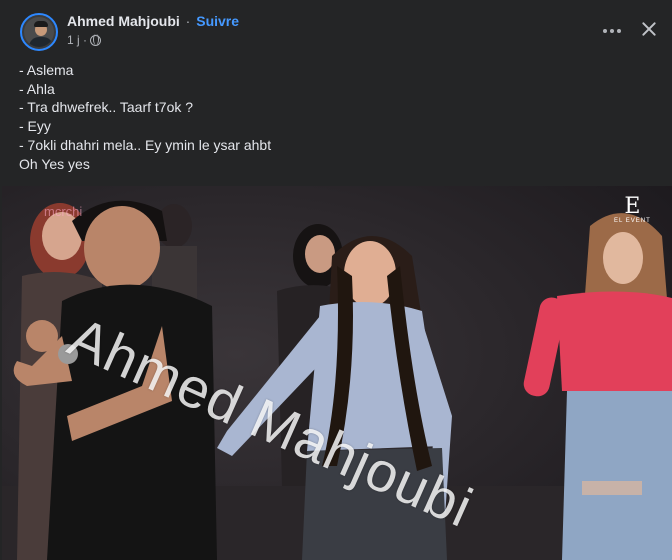 The width and height of the screenshot is (672, 560). I want to click on event-logo-letter: E, so click(632, 206).